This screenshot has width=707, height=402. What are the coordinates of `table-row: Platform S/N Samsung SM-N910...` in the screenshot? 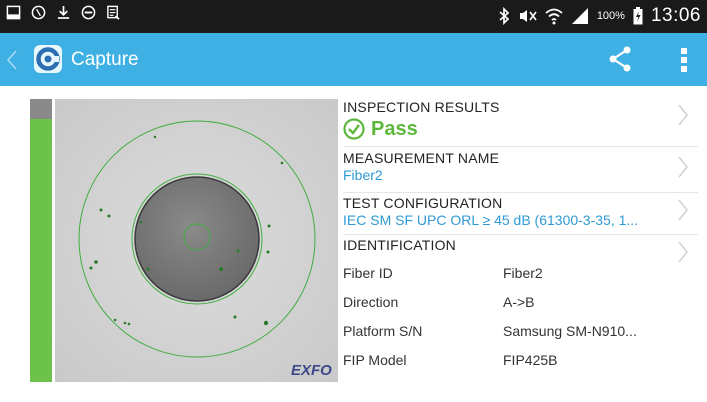 It's located at (520, 330).